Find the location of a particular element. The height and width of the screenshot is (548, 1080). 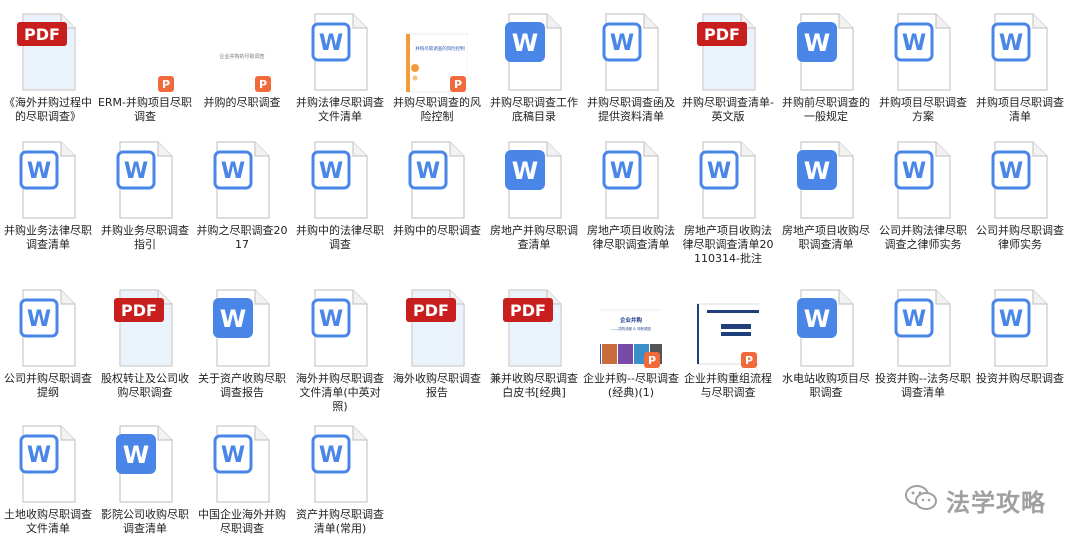

file-item: W 并购前尽职调查的一般规定 is located at coordinates (826, 72).